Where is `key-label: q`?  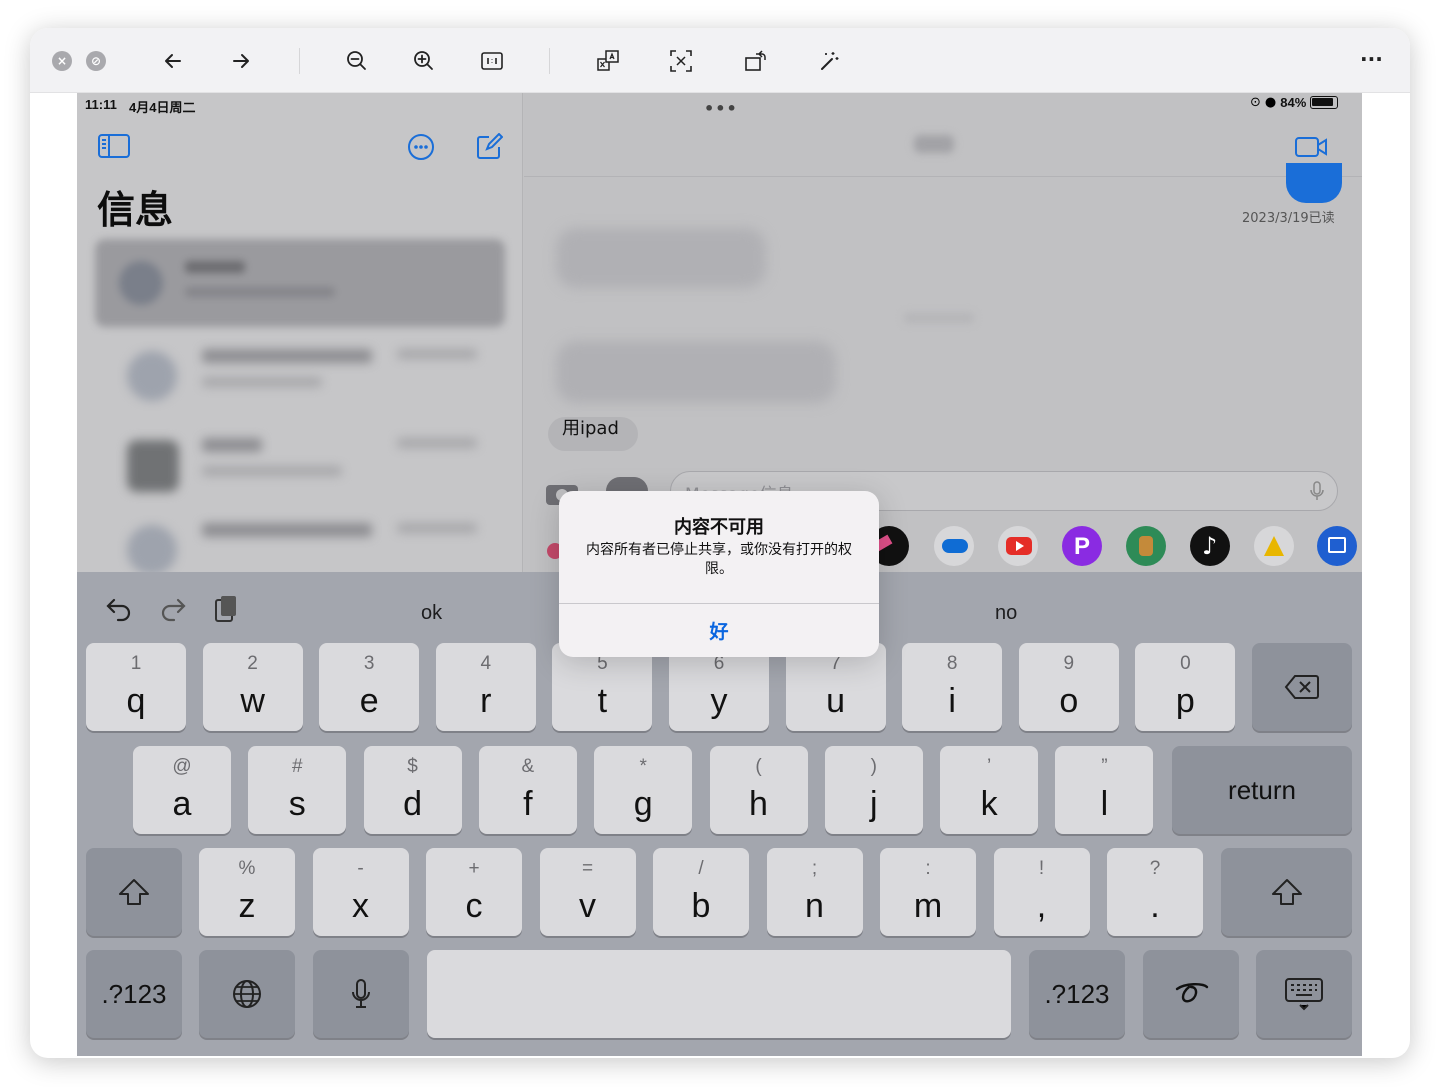
key-label: q is located at coordinates (136, 701).